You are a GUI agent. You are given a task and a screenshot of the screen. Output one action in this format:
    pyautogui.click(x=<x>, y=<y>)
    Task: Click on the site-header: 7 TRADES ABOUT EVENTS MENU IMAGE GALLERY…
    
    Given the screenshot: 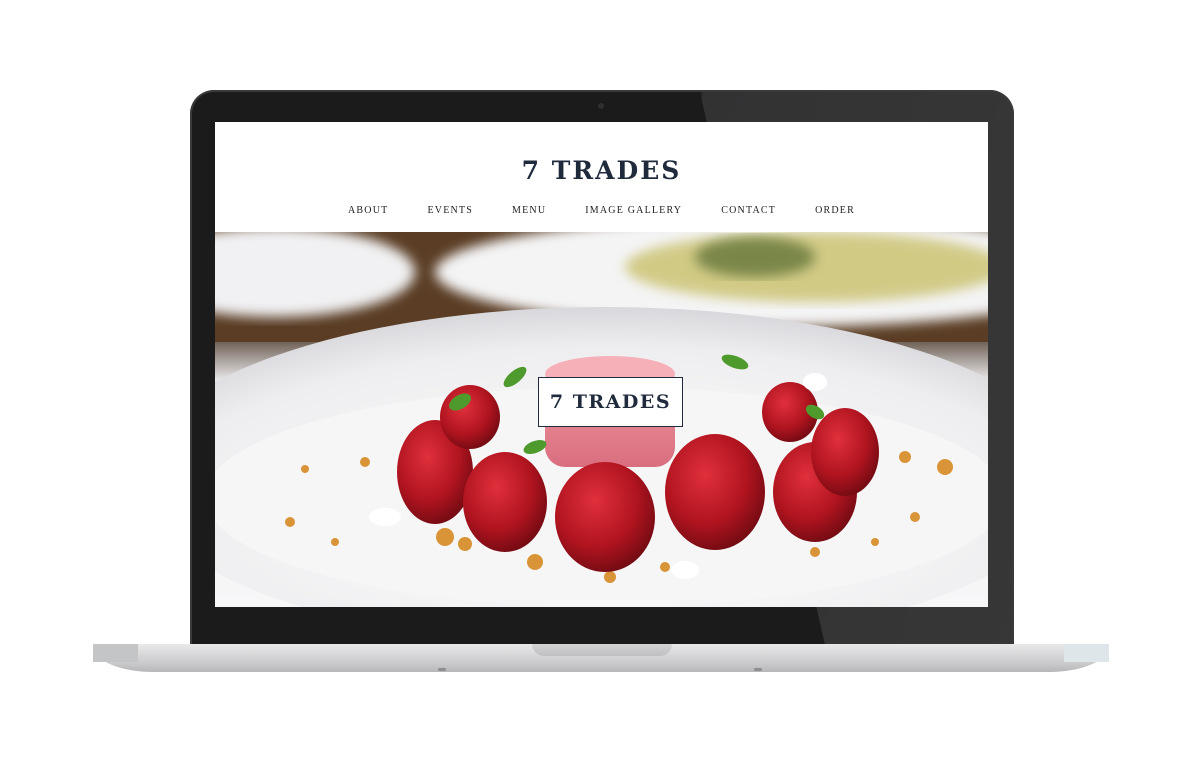 What is the action you would take?
    pyautogui.click(x=601, y=177)
    